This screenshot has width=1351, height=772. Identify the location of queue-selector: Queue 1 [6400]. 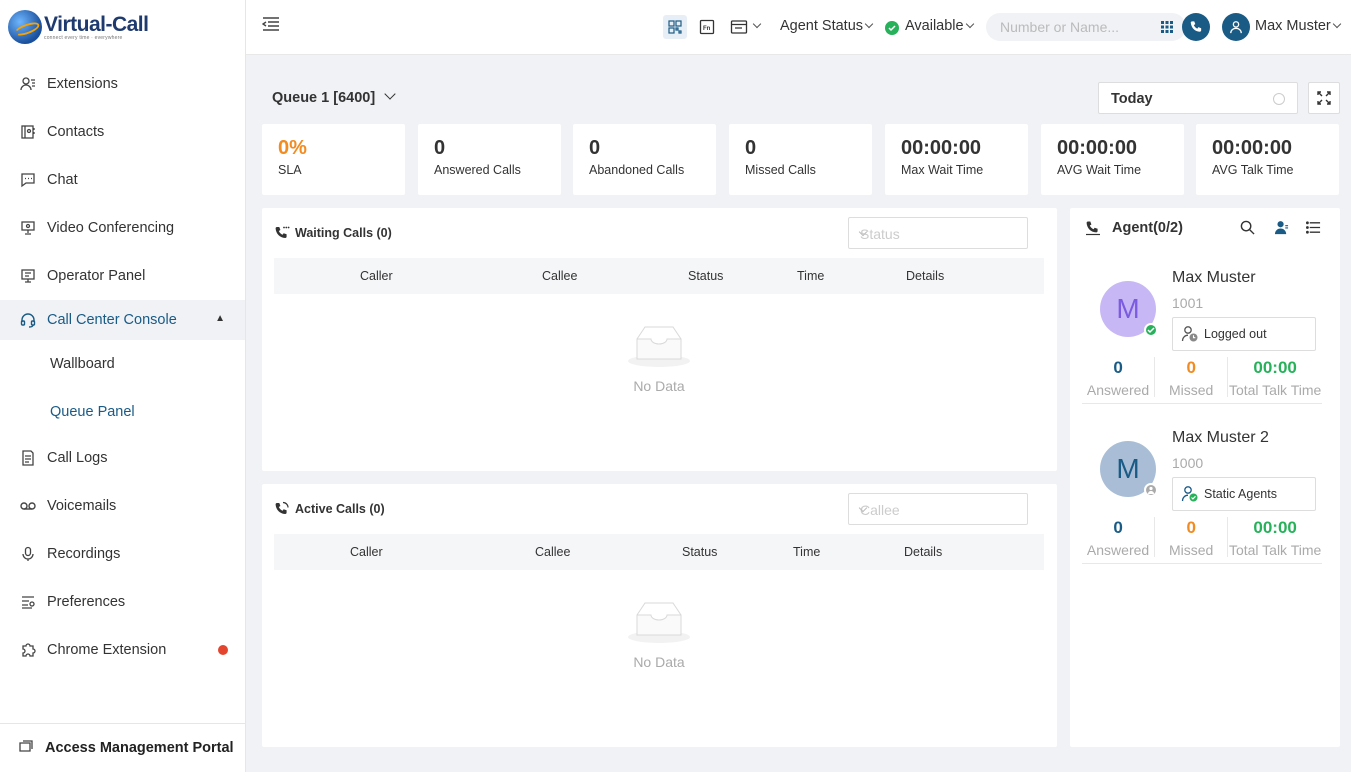
(334, 97).